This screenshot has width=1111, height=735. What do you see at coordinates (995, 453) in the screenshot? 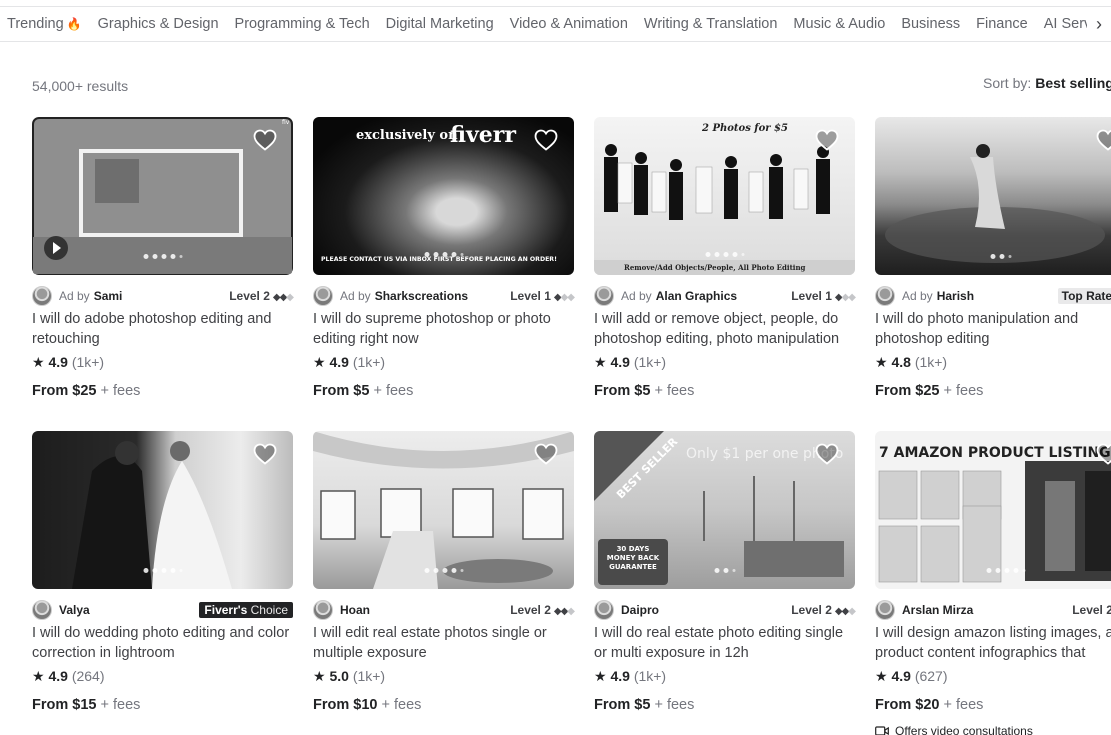
I see `image-caption: 7 AMAZON PRODUCT LISTING IMAGES` at bounding box center [995, 453].